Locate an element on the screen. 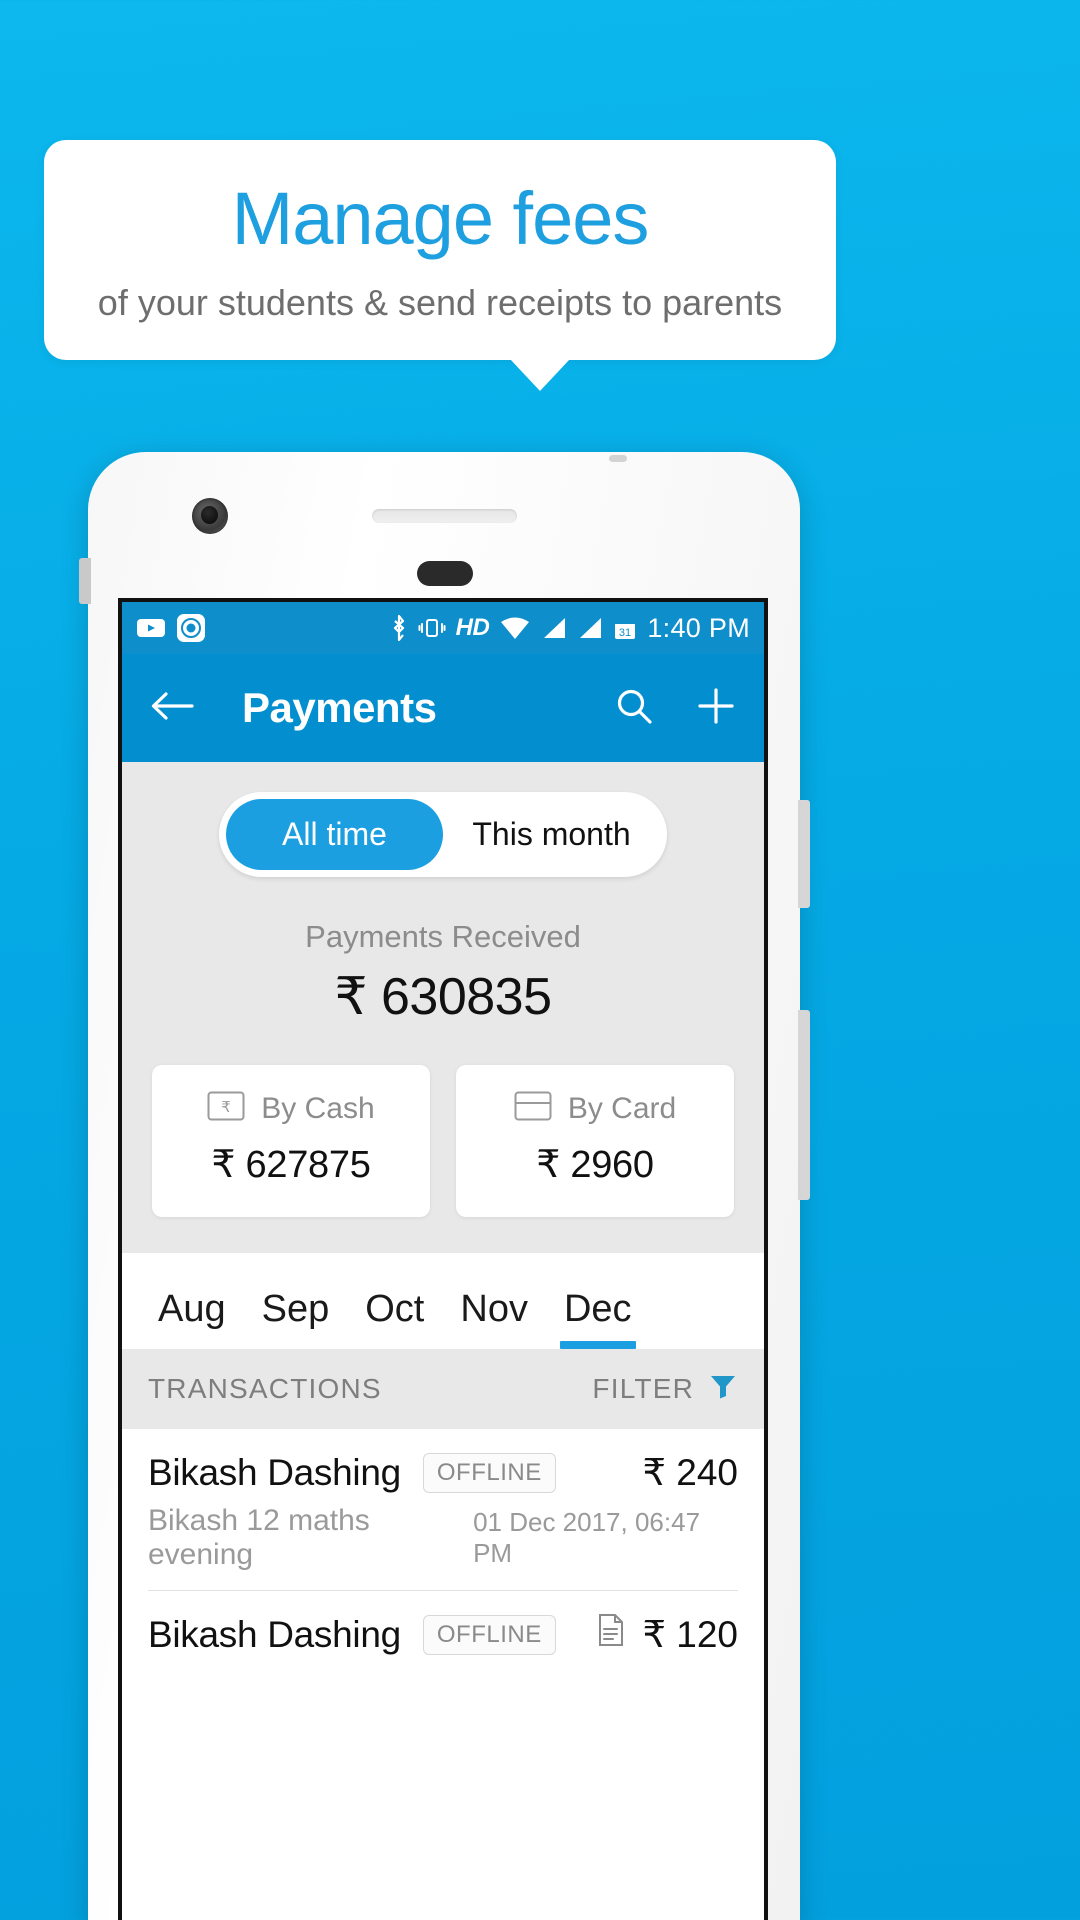 Image resolution: width=1080 pixels, height=1920 pixels. youtube-icon is located at coordinates (151, 628).